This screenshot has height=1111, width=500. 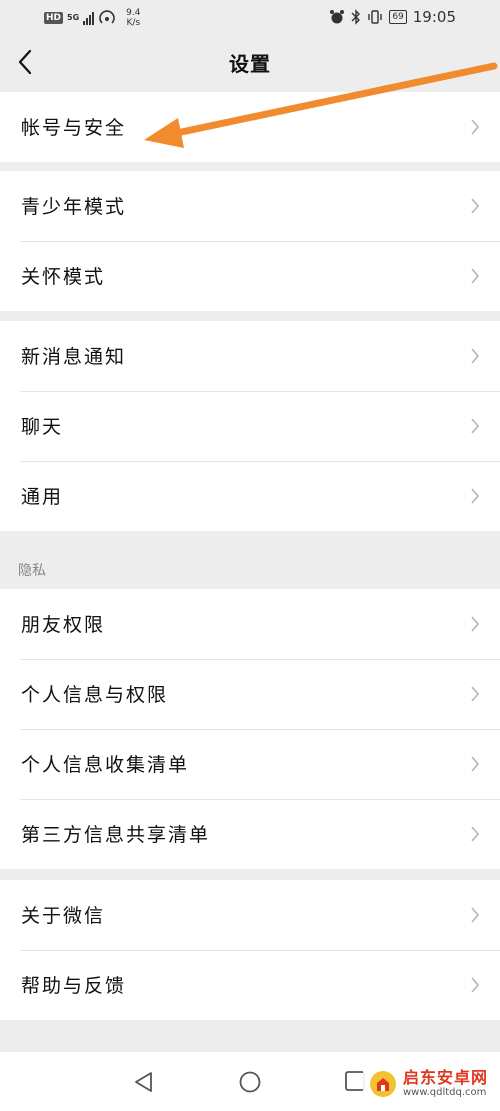 I want to click on vibrate-icon, so click(x=375, y=17).